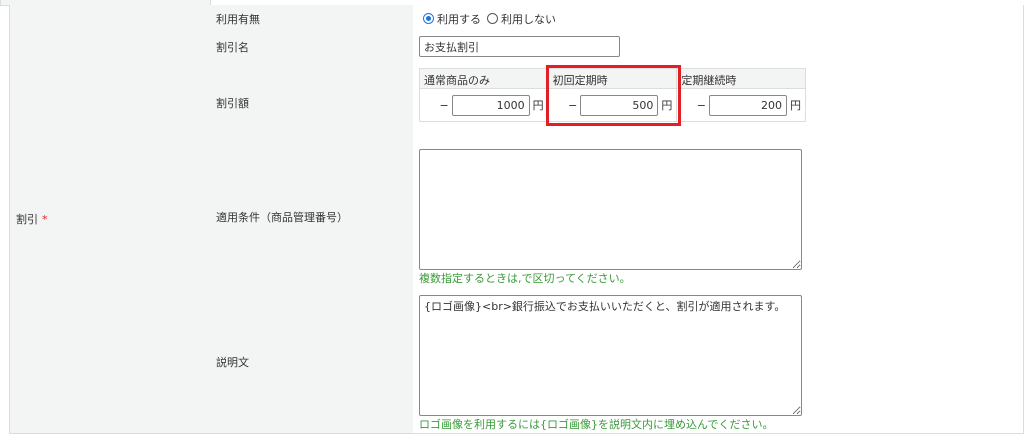  Describe the element at coordinates (232, 47) in the screenshot. I see `name-label: 割引名` at that location.